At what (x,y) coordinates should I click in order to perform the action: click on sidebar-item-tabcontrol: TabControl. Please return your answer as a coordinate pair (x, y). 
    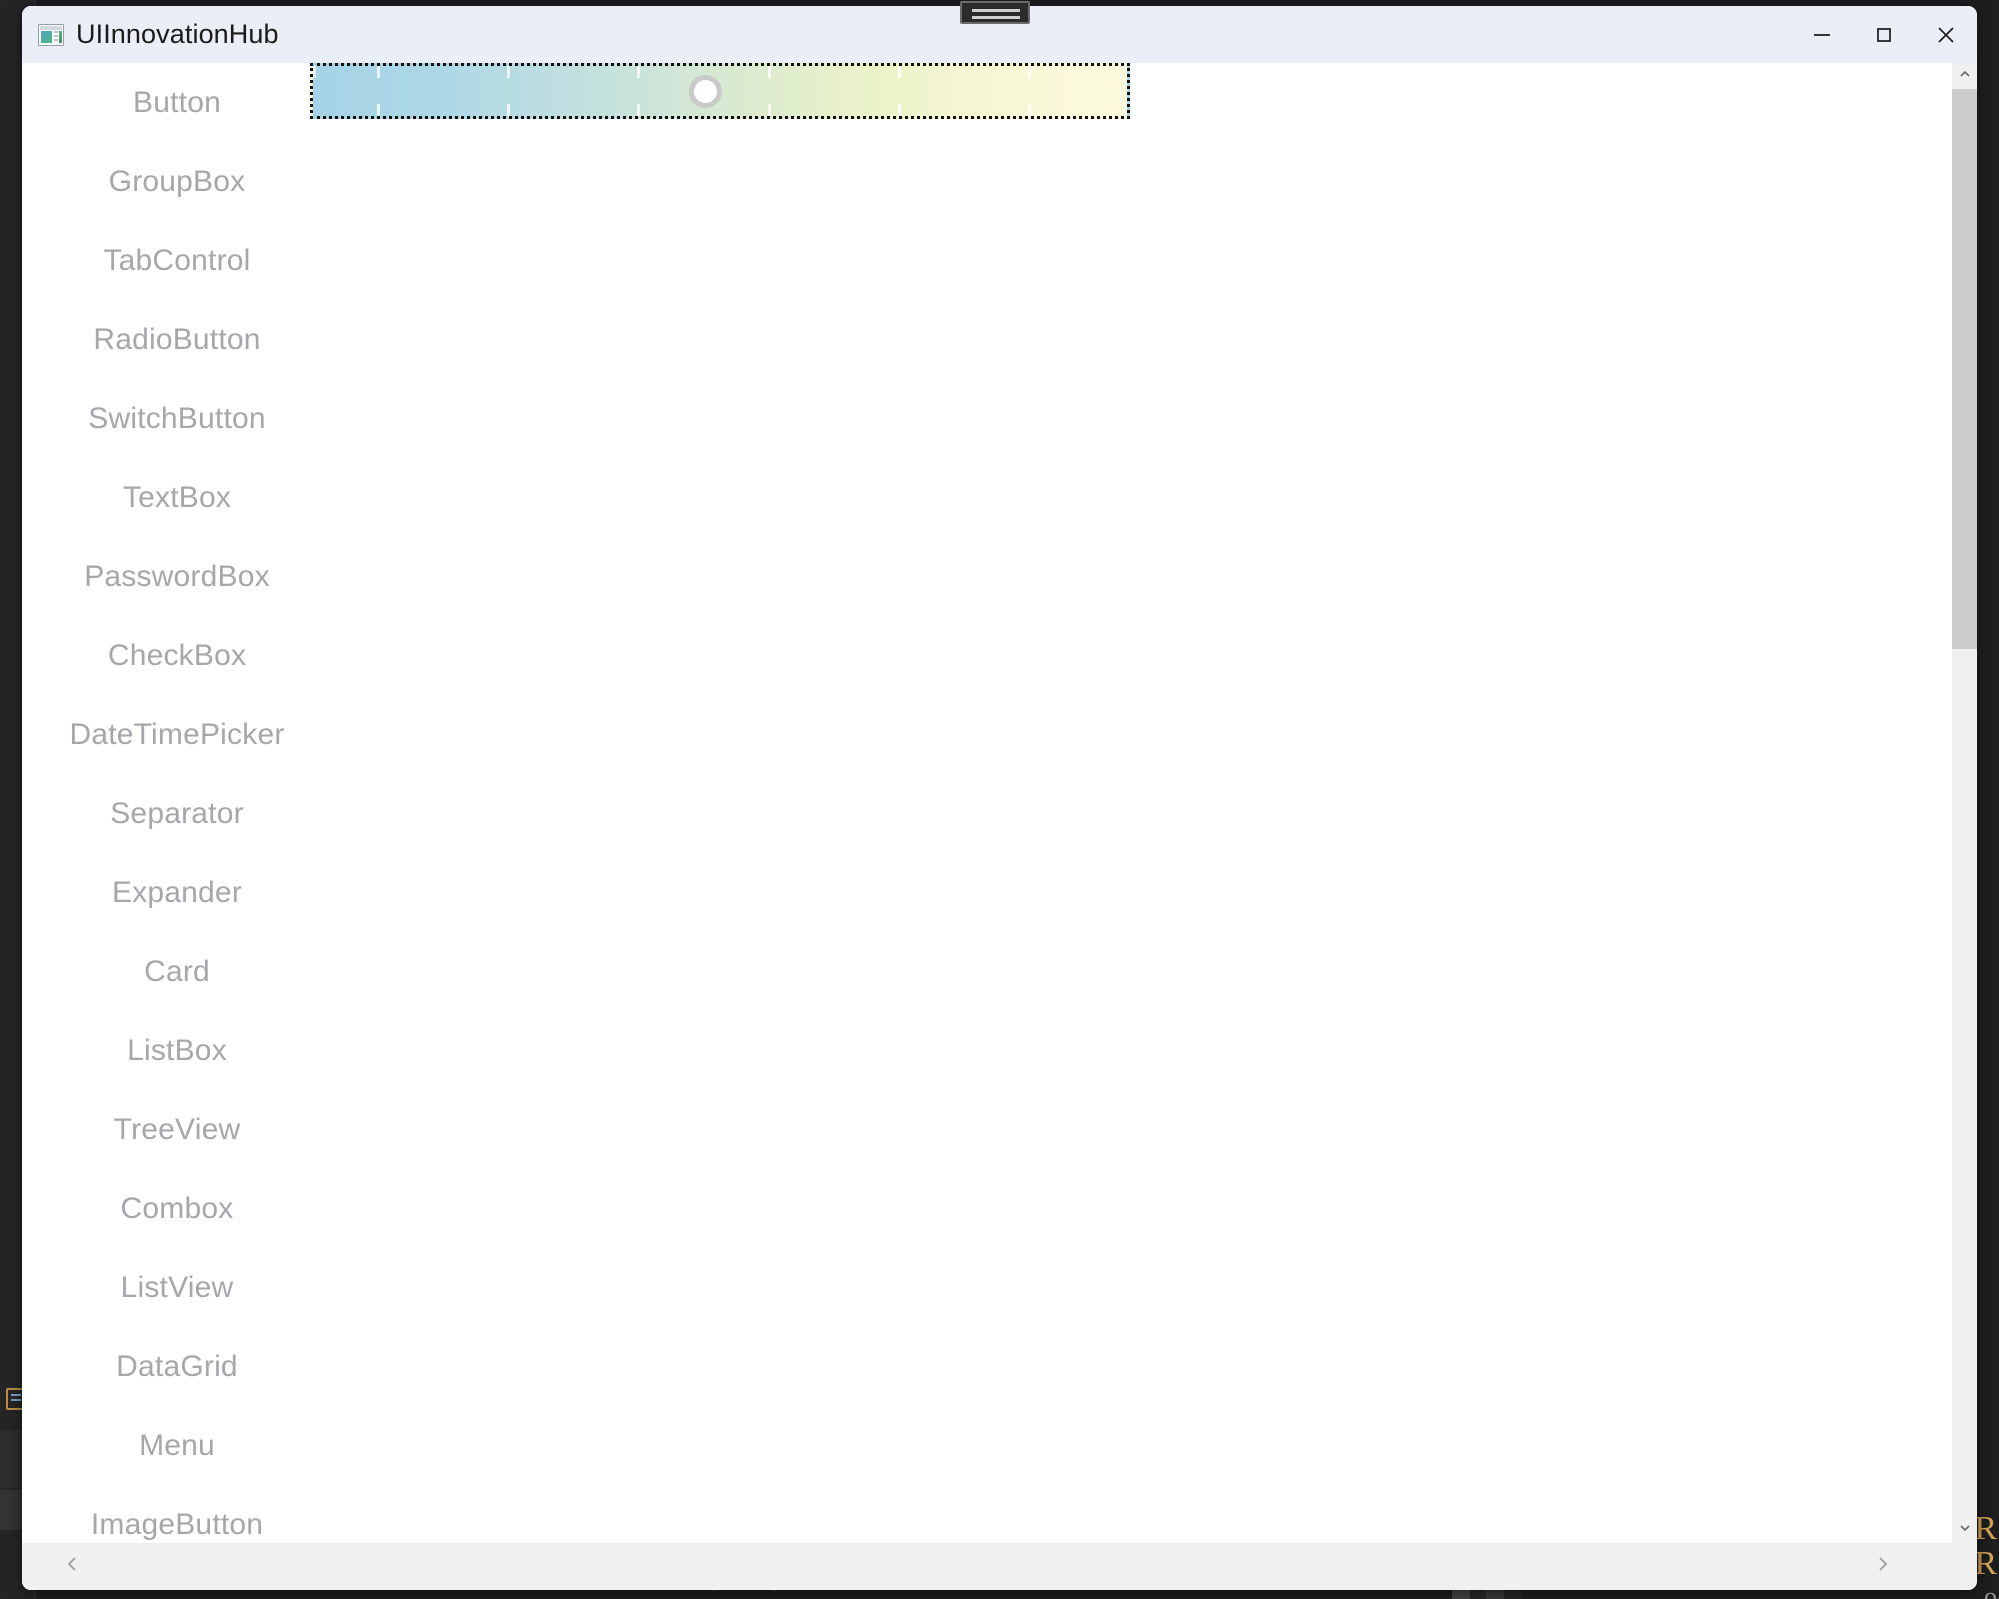
    Looking at the image, I should click on (177, 260).